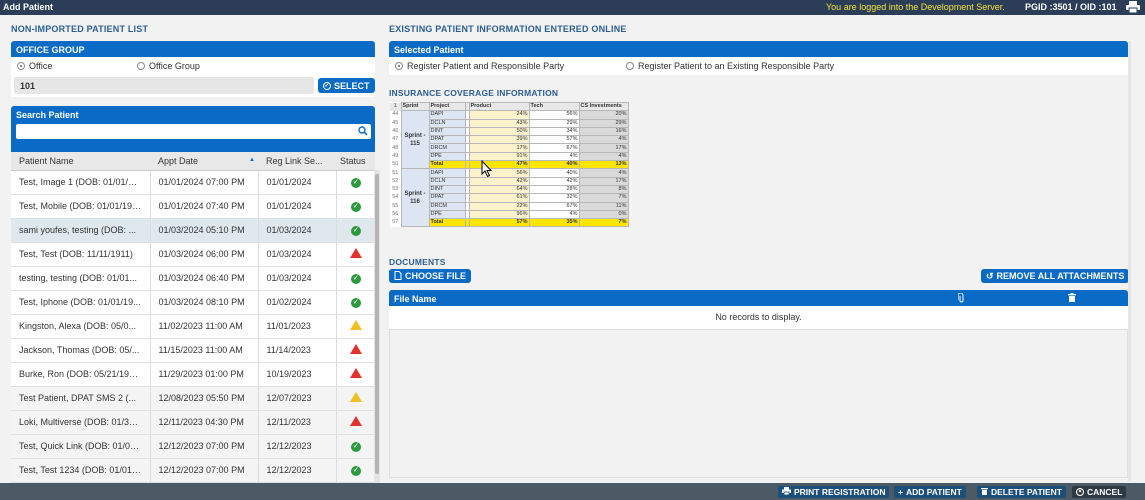 The height and width of the screenshot is (500, 1145). I want to click on radio-office-label: Office, so click(41, 66).